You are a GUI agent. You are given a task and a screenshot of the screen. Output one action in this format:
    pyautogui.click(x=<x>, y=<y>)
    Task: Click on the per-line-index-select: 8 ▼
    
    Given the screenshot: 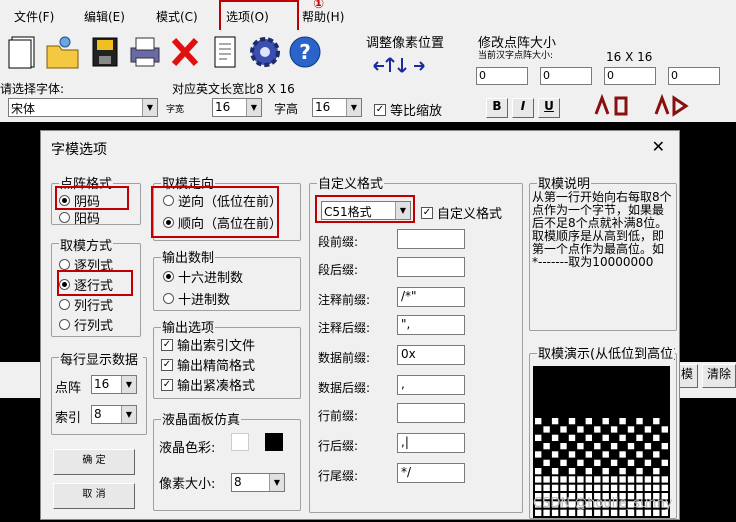 What is the action you would take?
    pyautogui.click(x=114, y=414)
    